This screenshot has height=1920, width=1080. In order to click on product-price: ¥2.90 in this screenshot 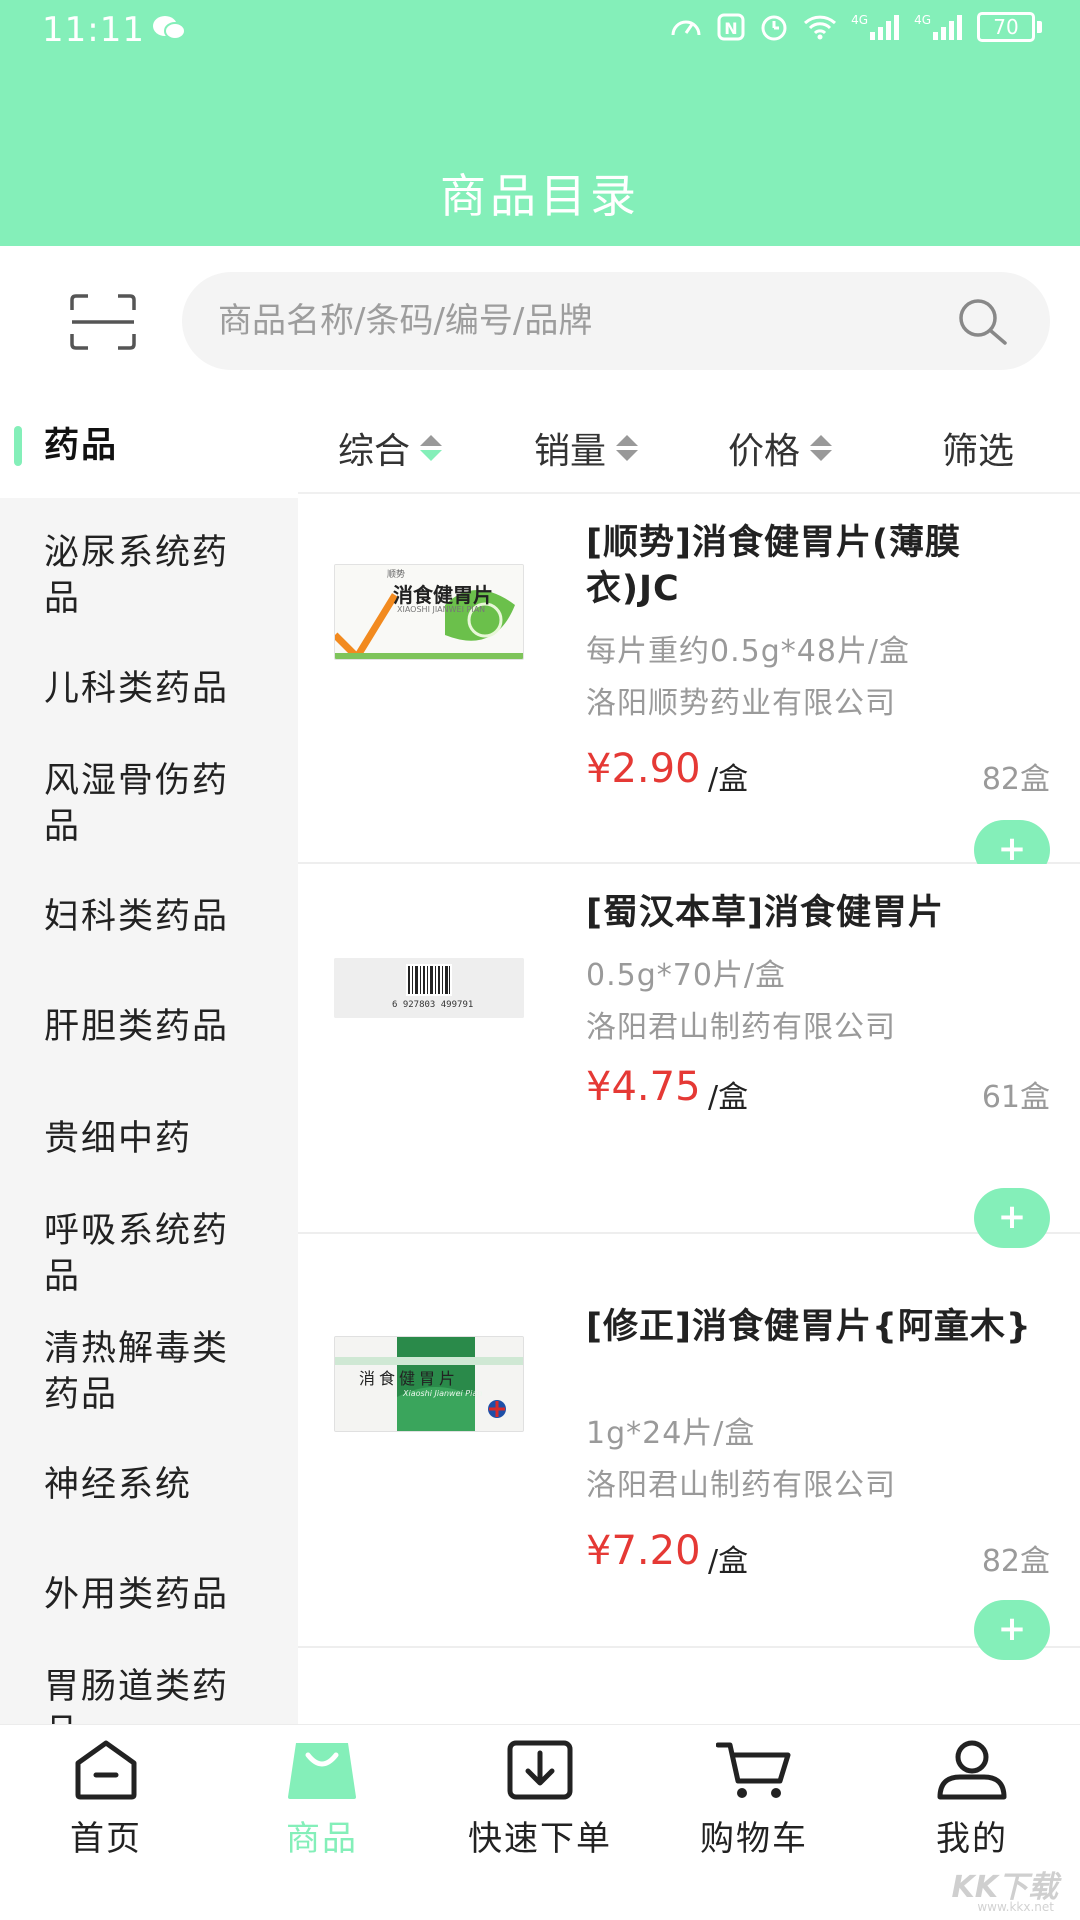, I will do `click(643, 769)`.